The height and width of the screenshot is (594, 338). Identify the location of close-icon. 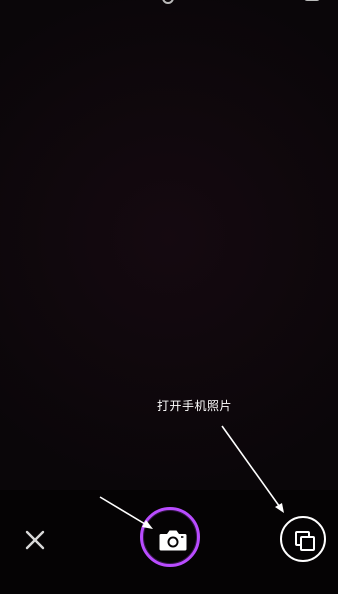
(35, 540).